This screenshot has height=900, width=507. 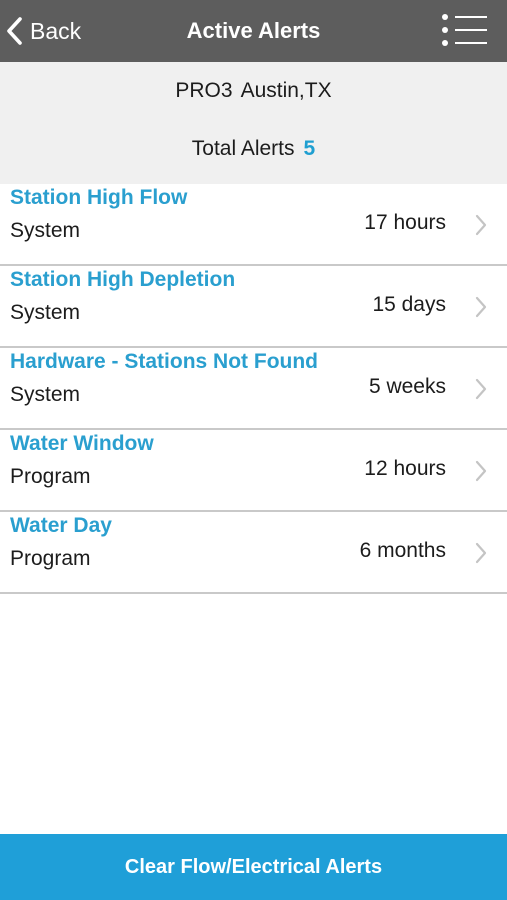 I want to click on controller-location: Austin,TX, so click(x=286, y=90).